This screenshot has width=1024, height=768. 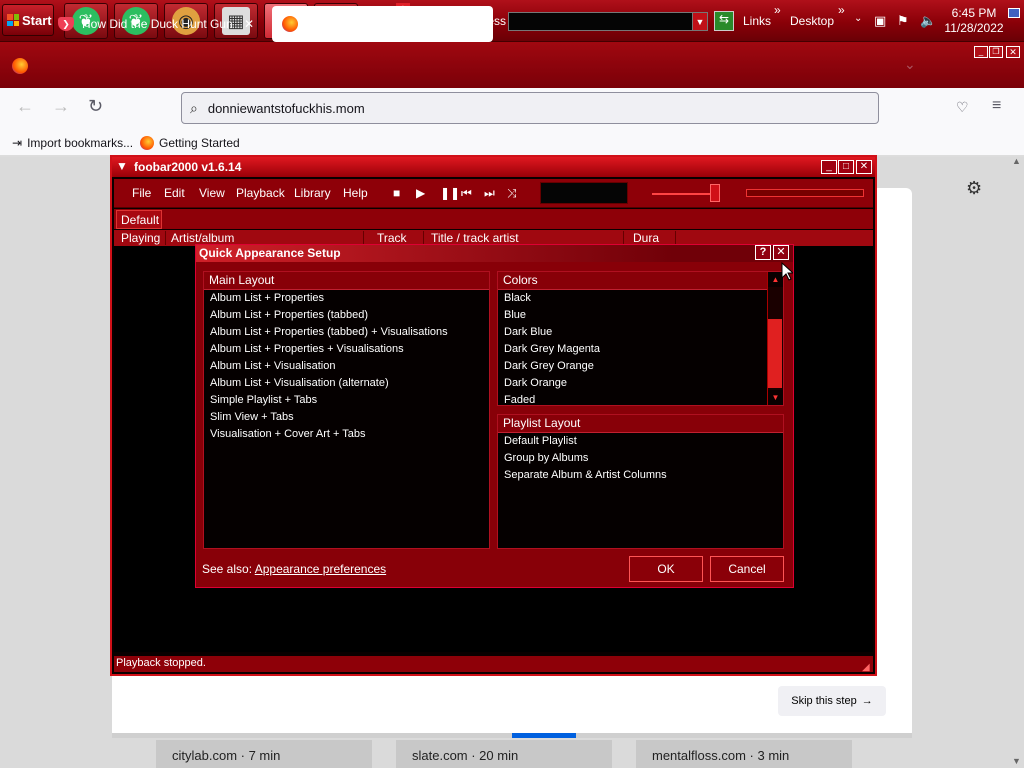 I want to click on scroll-down-arrow-icon: ▼, so click(x=775, y=397).